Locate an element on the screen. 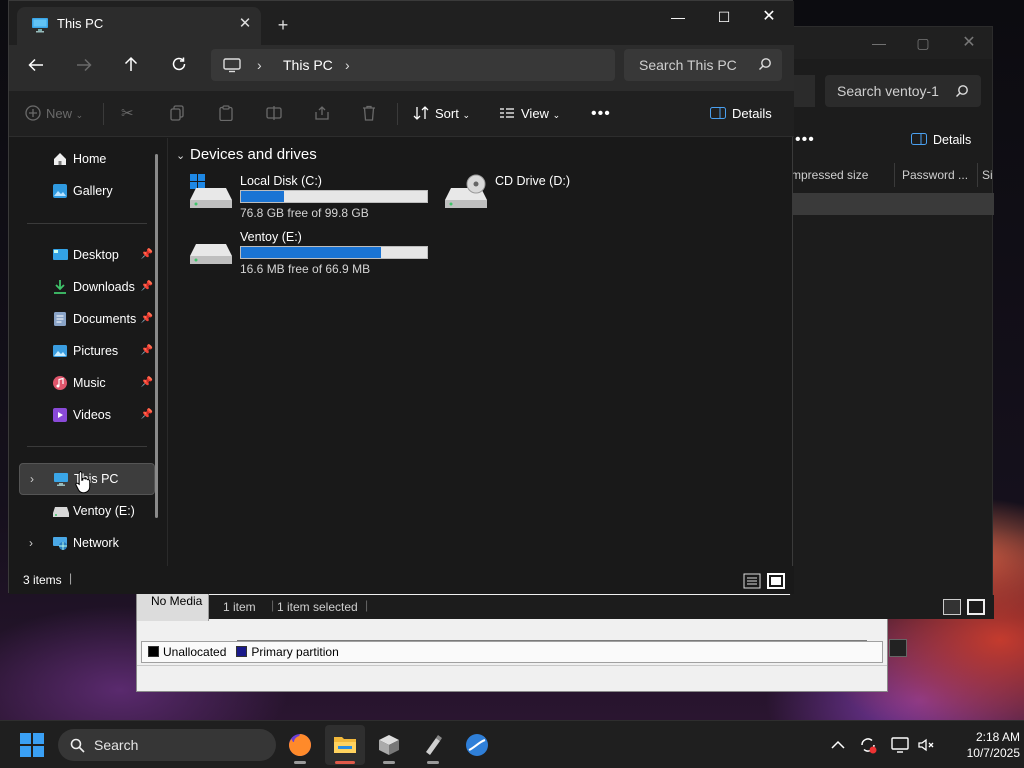  details-pane-icon is located at coordinates (919, 139).